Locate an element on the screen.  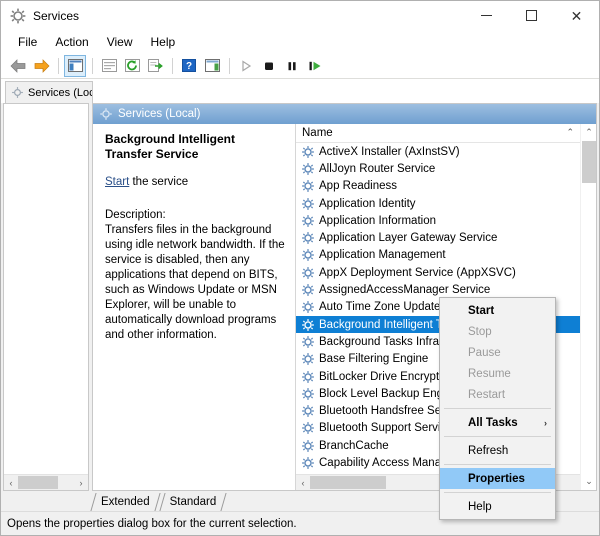
maximize-button is located at coordinates (531, 16).